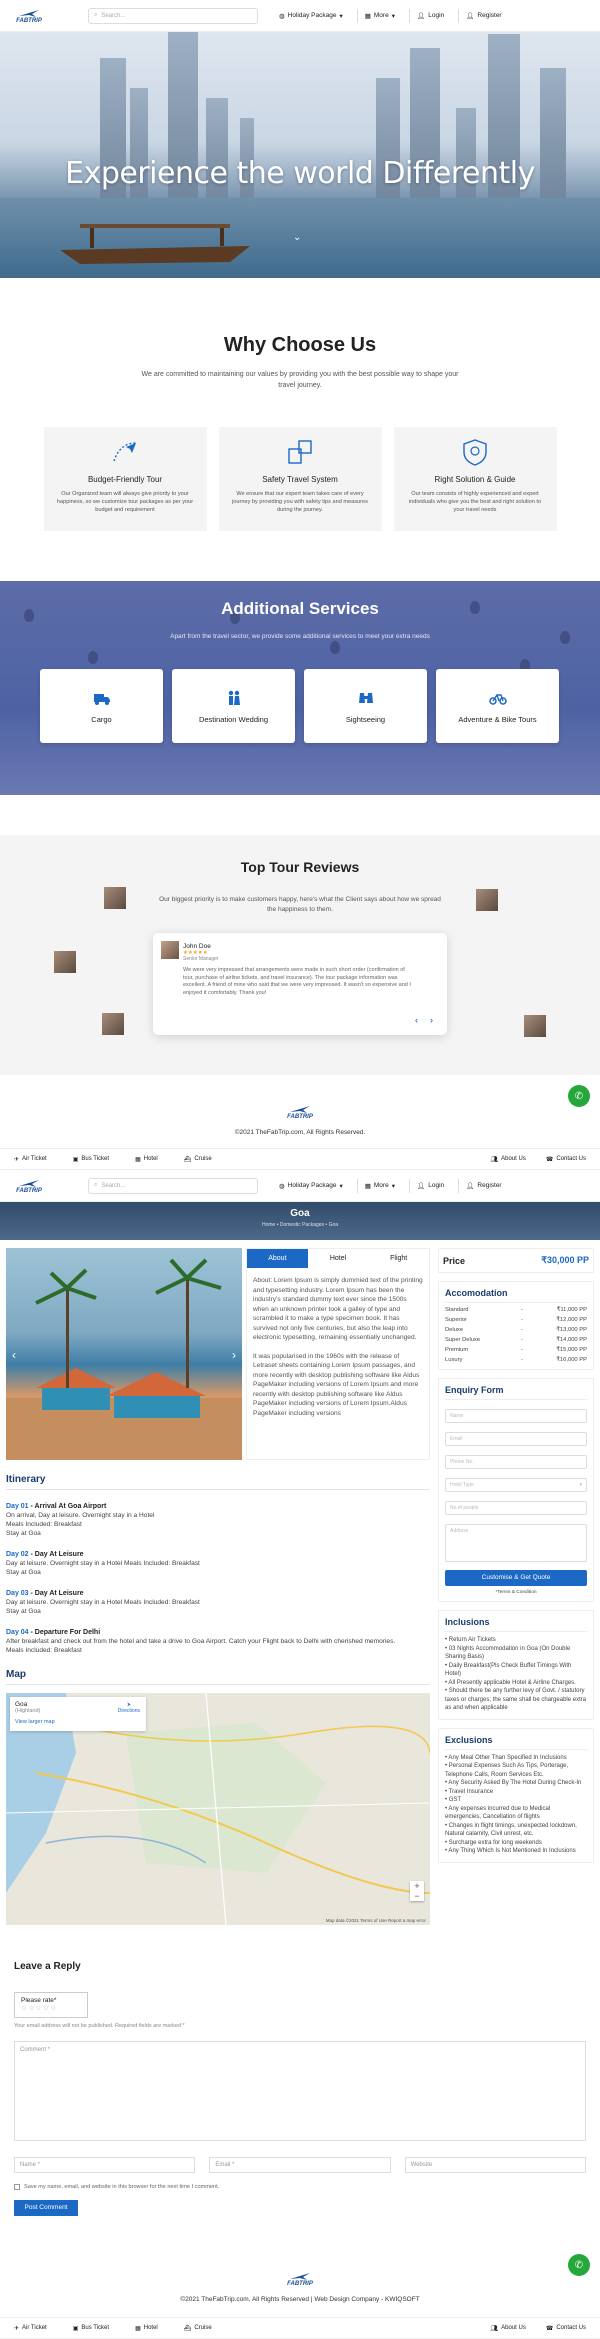 This screenshot has width=600, height=2339. What do you see at coordinates (297, 237) in the screenshot?
I see `scroll-down-icon: ⌄` at bounding box center [297, 237].